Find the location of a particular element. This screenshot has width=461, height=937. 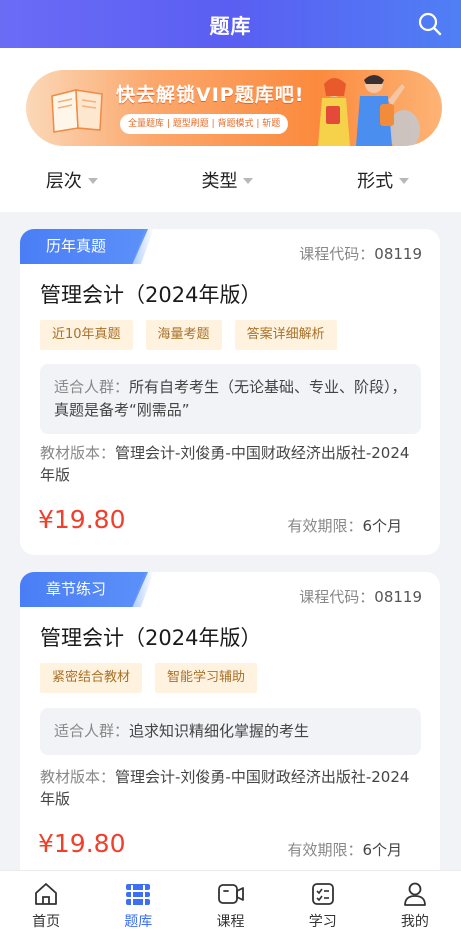

top-bar: 题库 is located at coordinates (230, 24).